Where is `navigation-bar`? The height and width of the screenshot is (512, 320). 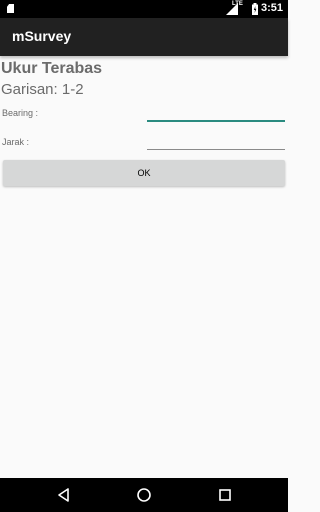
navigation-bar is located at coordinates (144, 495).